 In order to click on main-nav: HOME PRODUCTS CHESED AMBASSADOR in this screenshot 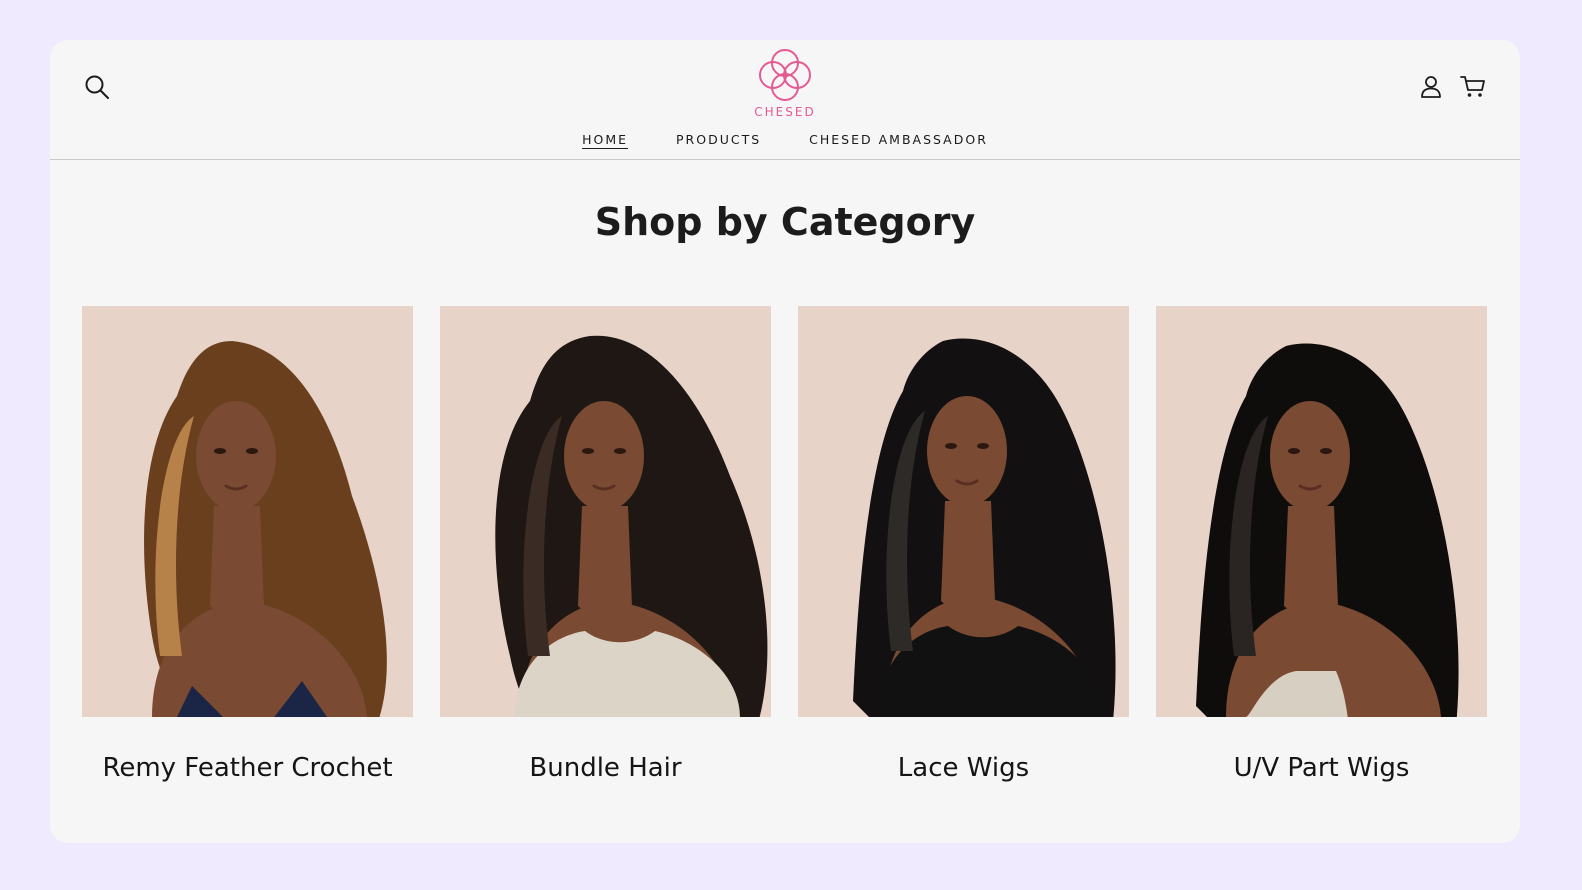, I will do `click(785, 139)`.